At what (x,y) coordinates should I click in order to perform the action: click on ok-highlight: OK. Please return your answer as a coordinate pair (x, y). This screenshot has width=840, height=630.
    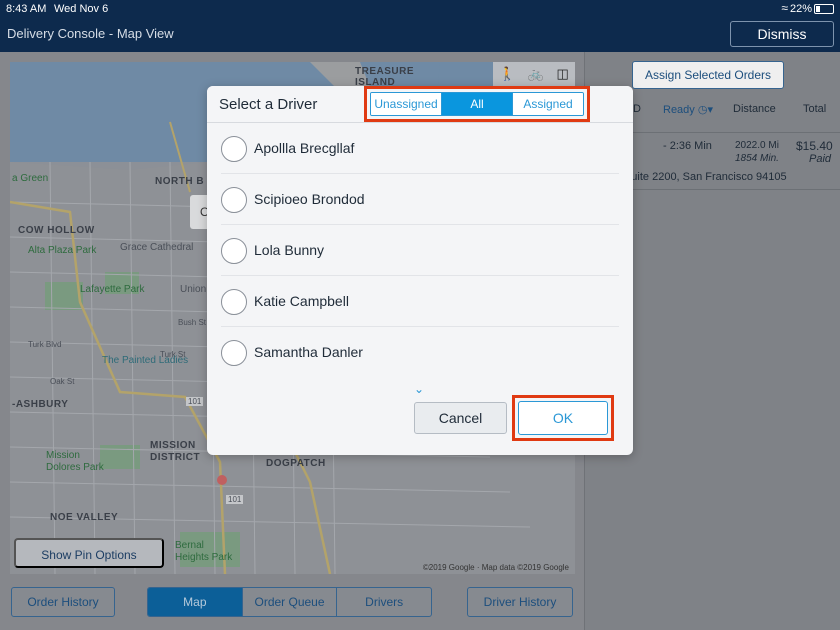
    Looking at the image, I should click on (563, 418).